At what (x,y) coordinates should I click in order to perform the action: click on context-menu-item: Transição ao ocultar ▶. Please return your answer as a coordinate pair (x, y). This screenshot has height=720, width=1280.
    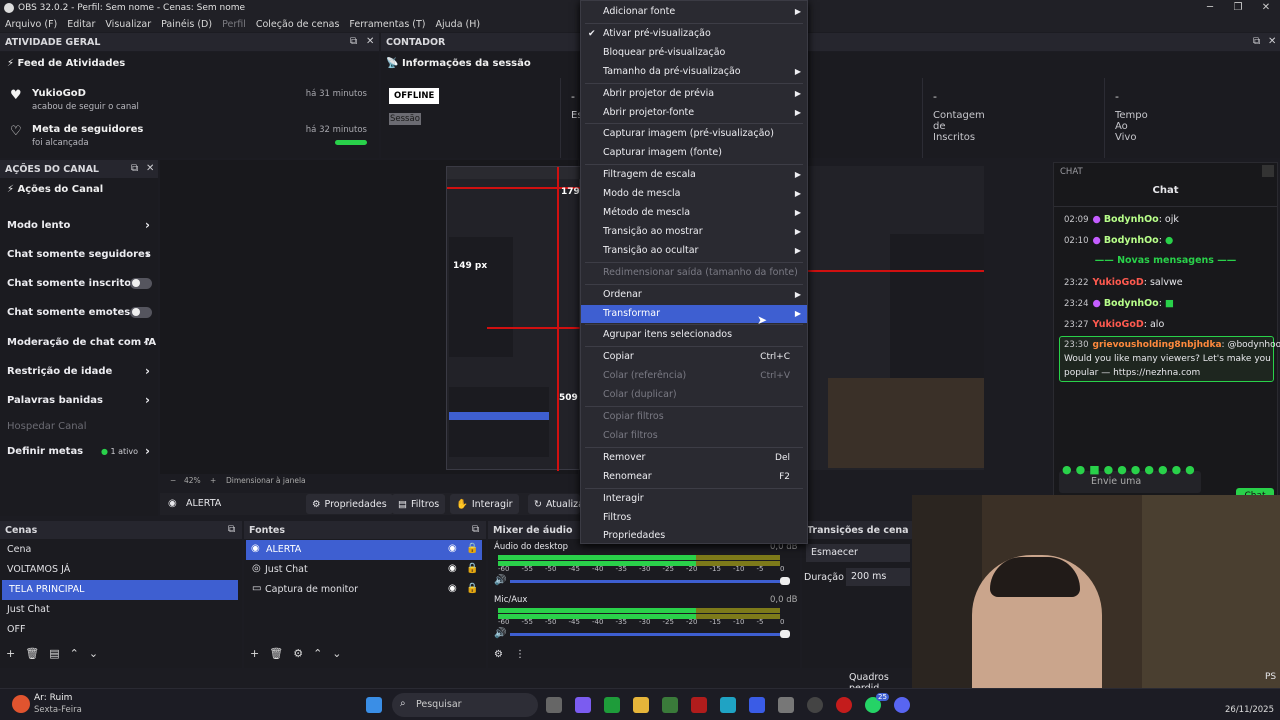
    Looking at the image, I should click on (694, 251).